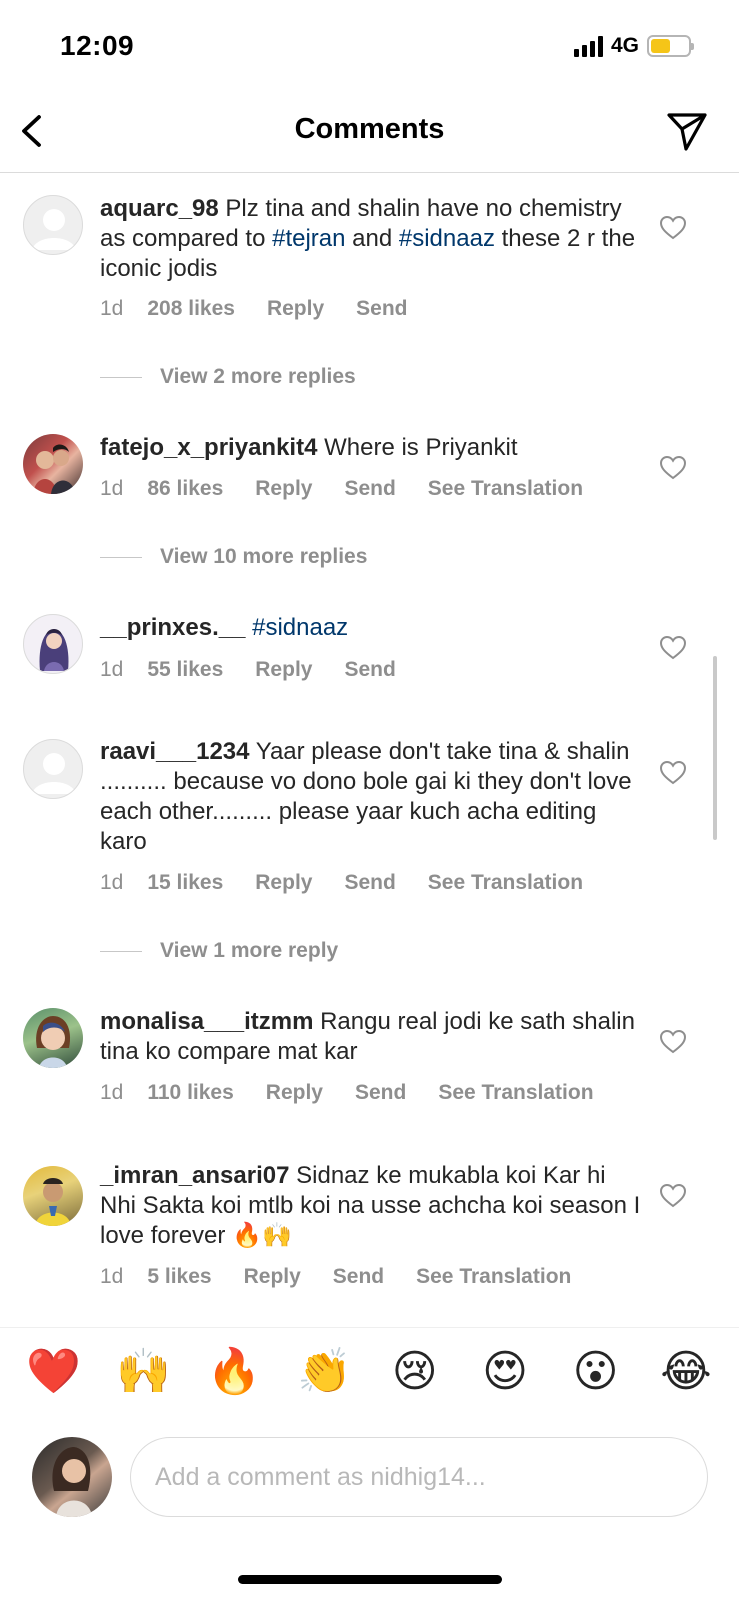  I want to click on status-indicators: 4G, so click(633, 46).